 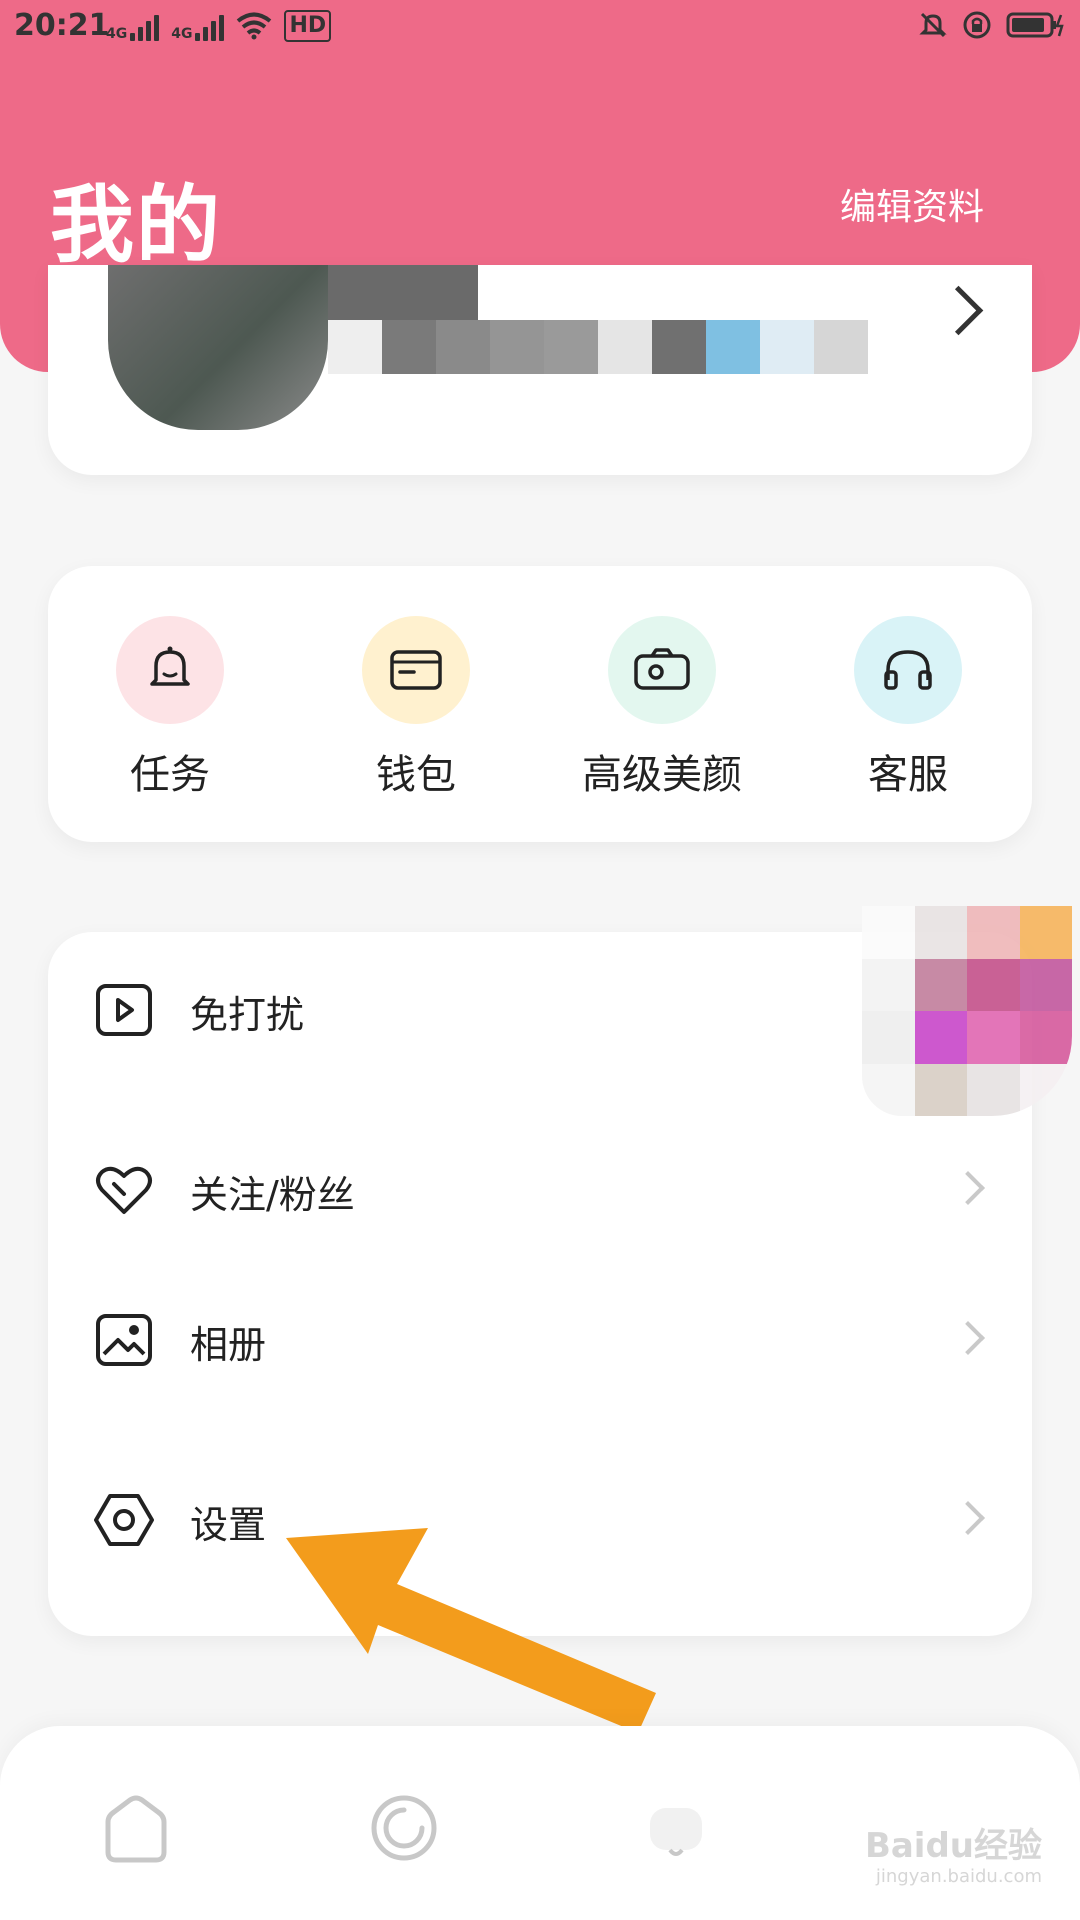 What do you see at coordinates (662, 775) in the screenshot?
I see `quick-action-label: 高级美颜` at bounding box center [662, 775].